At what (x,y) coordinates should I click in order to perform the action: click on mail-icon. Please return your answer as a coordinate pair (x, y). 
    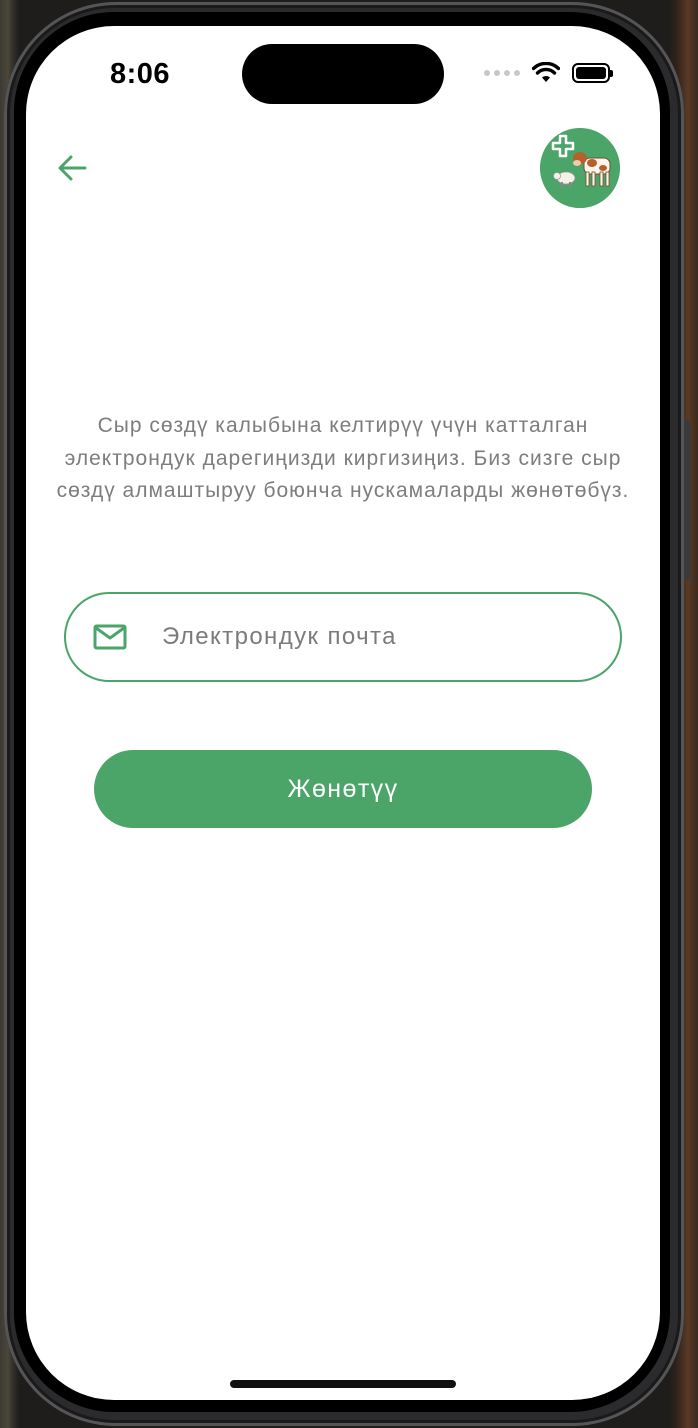
    Looking at the image, I should click on (110, 637).